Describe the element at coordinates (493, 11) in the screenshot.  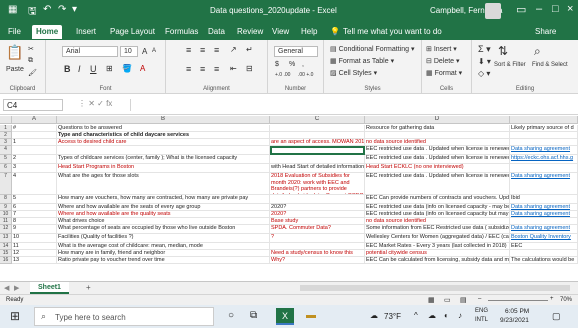
I see `avatar` at that location.